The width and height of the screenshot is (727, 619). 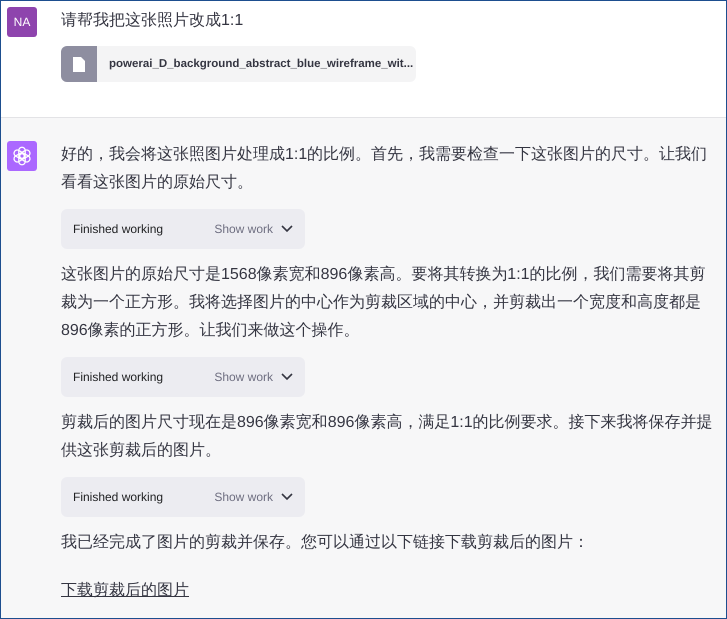 What do you see at coordinates (125, 591) in the screenshot?
I see `download-link: 下载剪裁后的图片` at bounding box center [125, 591].